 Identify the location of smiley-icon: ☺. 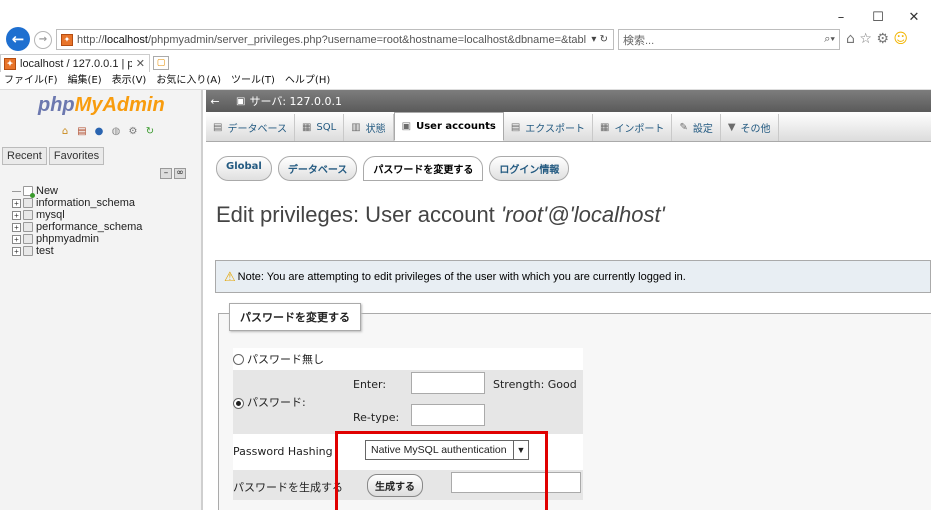
(900, 39).